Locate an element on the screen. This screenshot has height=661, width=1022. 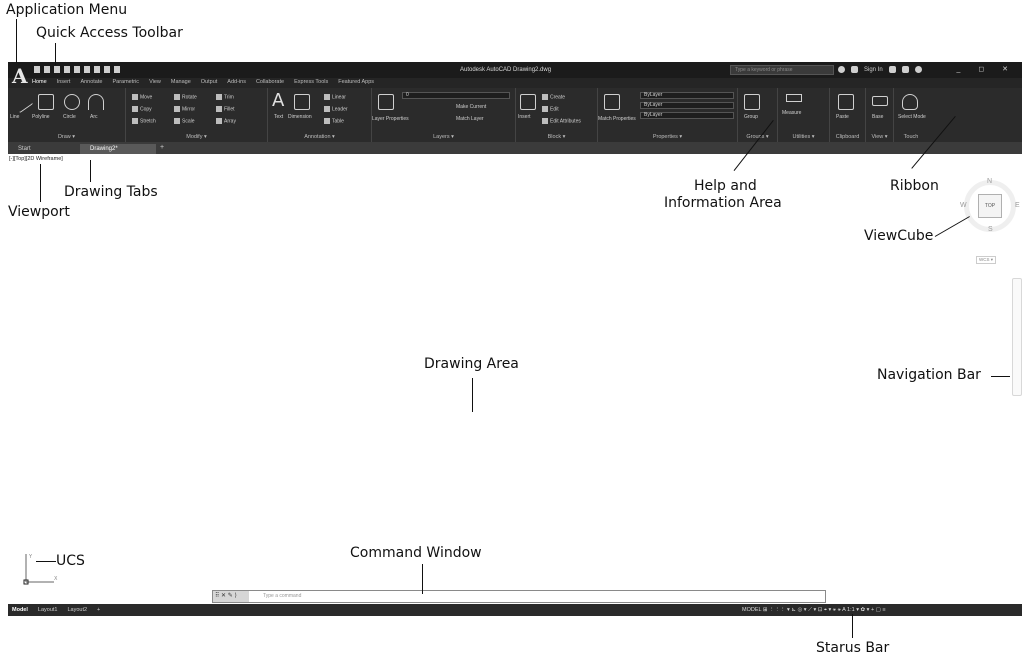
tab-view: View is located at coordinates (155, 82).